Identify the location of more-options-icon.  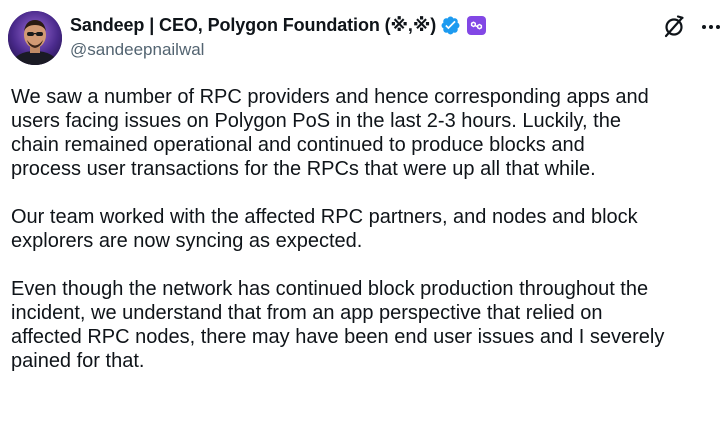
(711, 27).